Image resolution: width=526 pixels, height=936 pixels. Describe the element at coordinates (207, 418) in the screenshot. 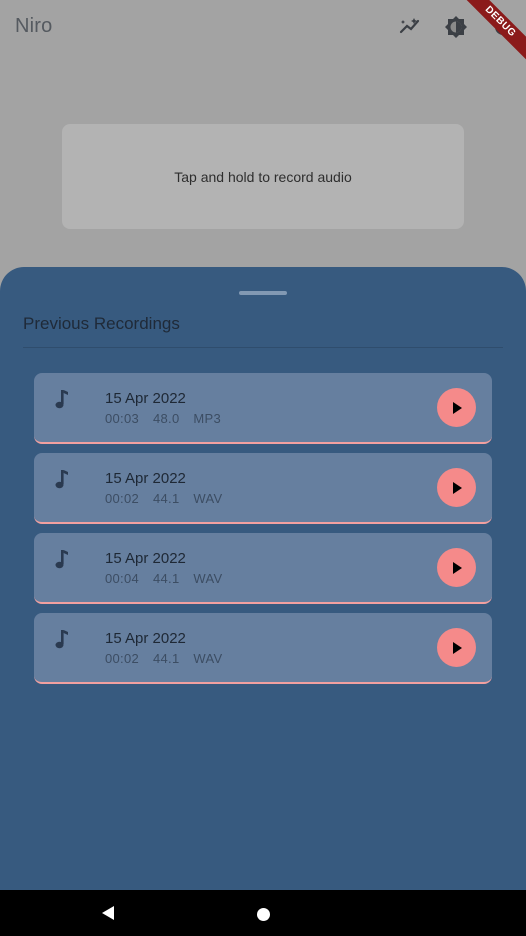

I see `recording-format: MP3` at that location.